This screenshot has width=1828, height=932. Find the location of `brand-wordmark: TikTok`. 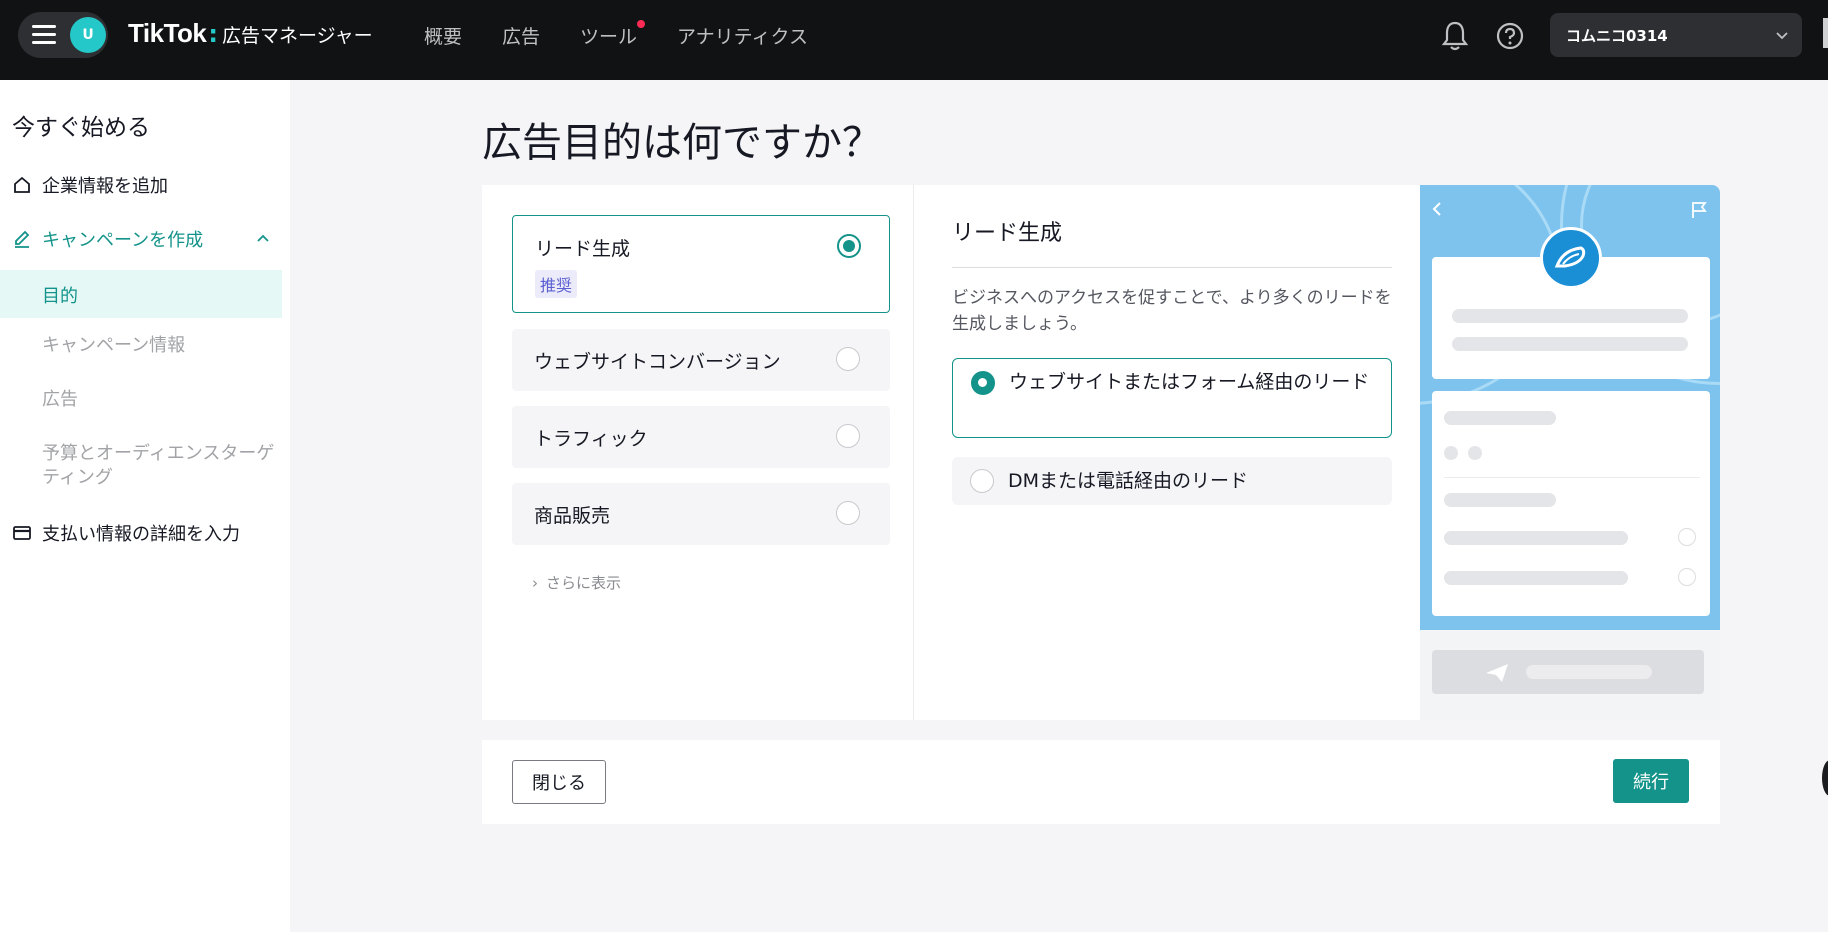

brand-wordmark: TikTok is located at coordinates (167, 33).